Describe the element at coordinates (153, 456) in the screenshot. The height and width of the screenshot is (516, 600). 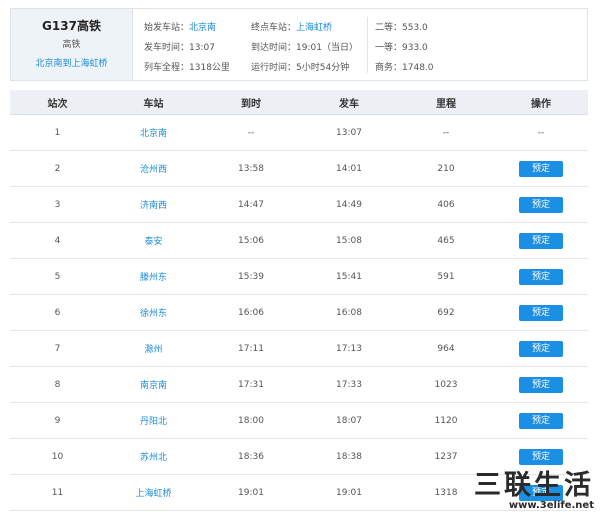
I see `station-link: 苏州北` at that location.